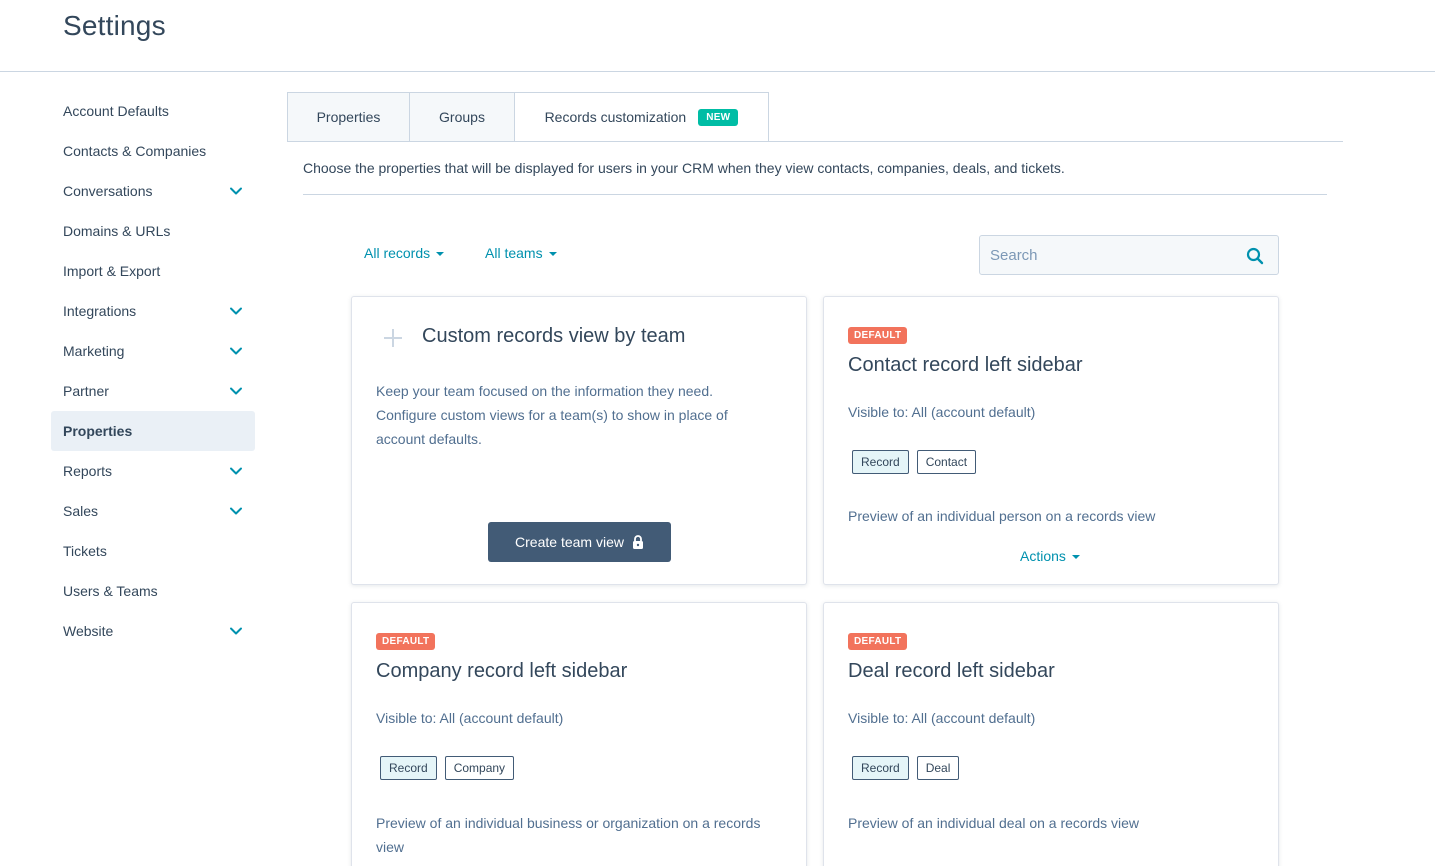 The width and height of the screenshot is (1435, 866). Describe the element at coordinates (114, 25) in the screenshot. I see `page-title: Settings` at that location.